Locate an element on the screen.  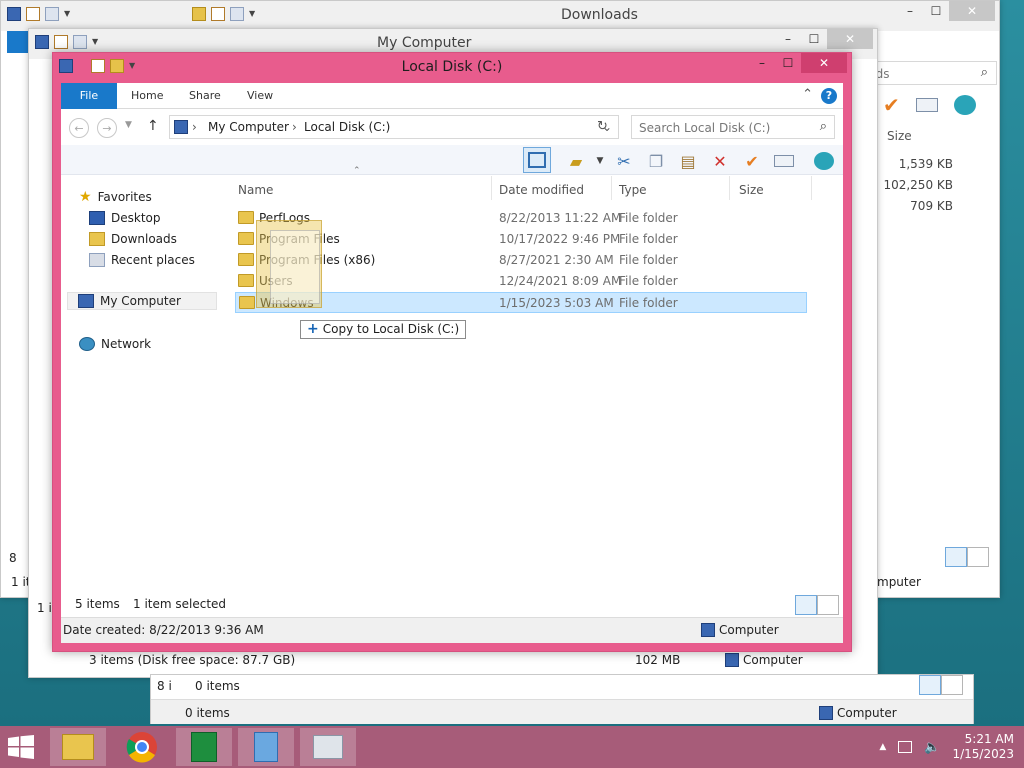
network-icon is located at coordinates (905, 747).